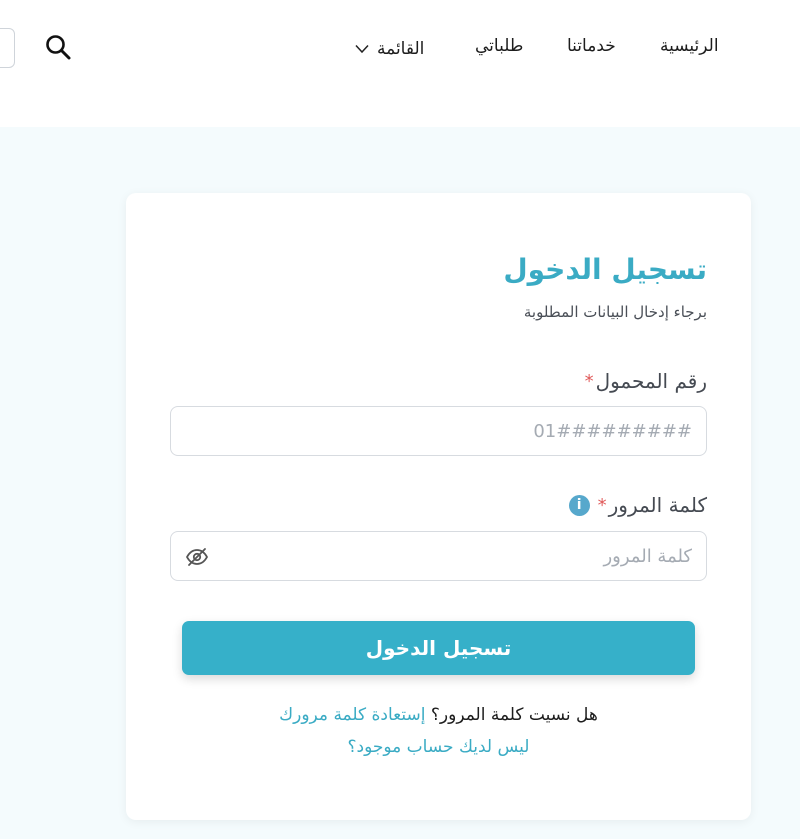  I want to click on nav-home: الرئيسية, so click(689, 49).